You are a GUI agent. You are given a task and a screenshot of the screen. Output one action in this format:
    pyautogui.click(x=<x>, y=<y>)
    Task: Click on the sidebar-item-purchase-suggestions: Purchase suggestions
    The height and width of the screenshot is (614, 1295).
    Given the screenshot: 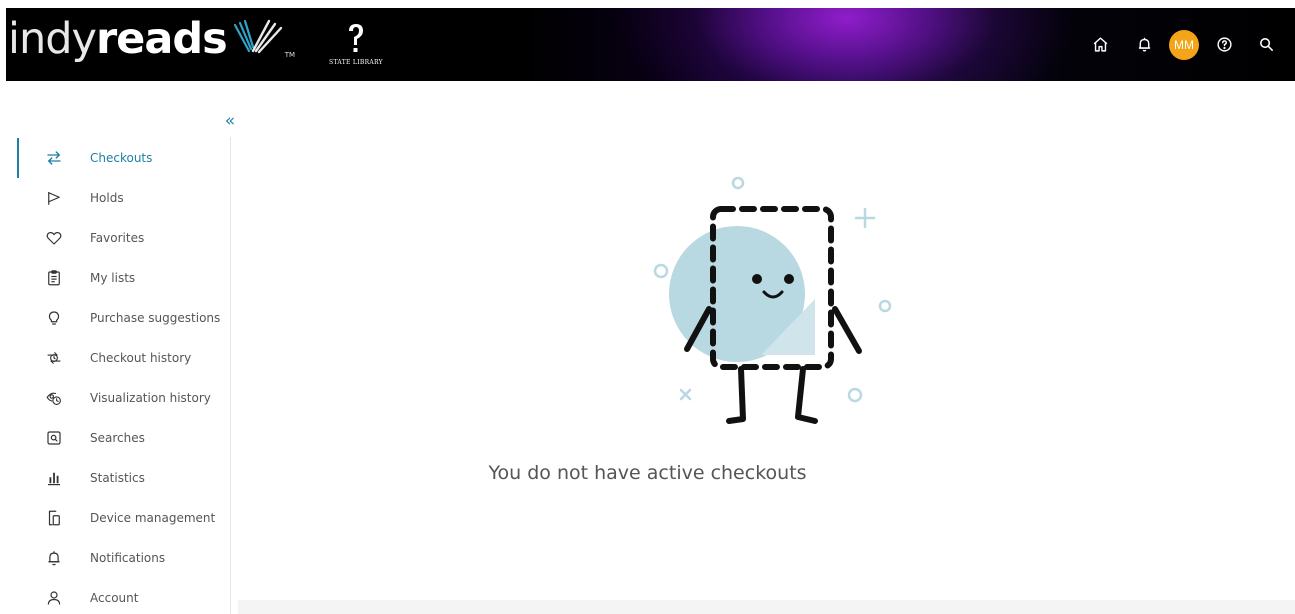 What is the action you would take?
    pyautogui.click(x=115, y=318)
    